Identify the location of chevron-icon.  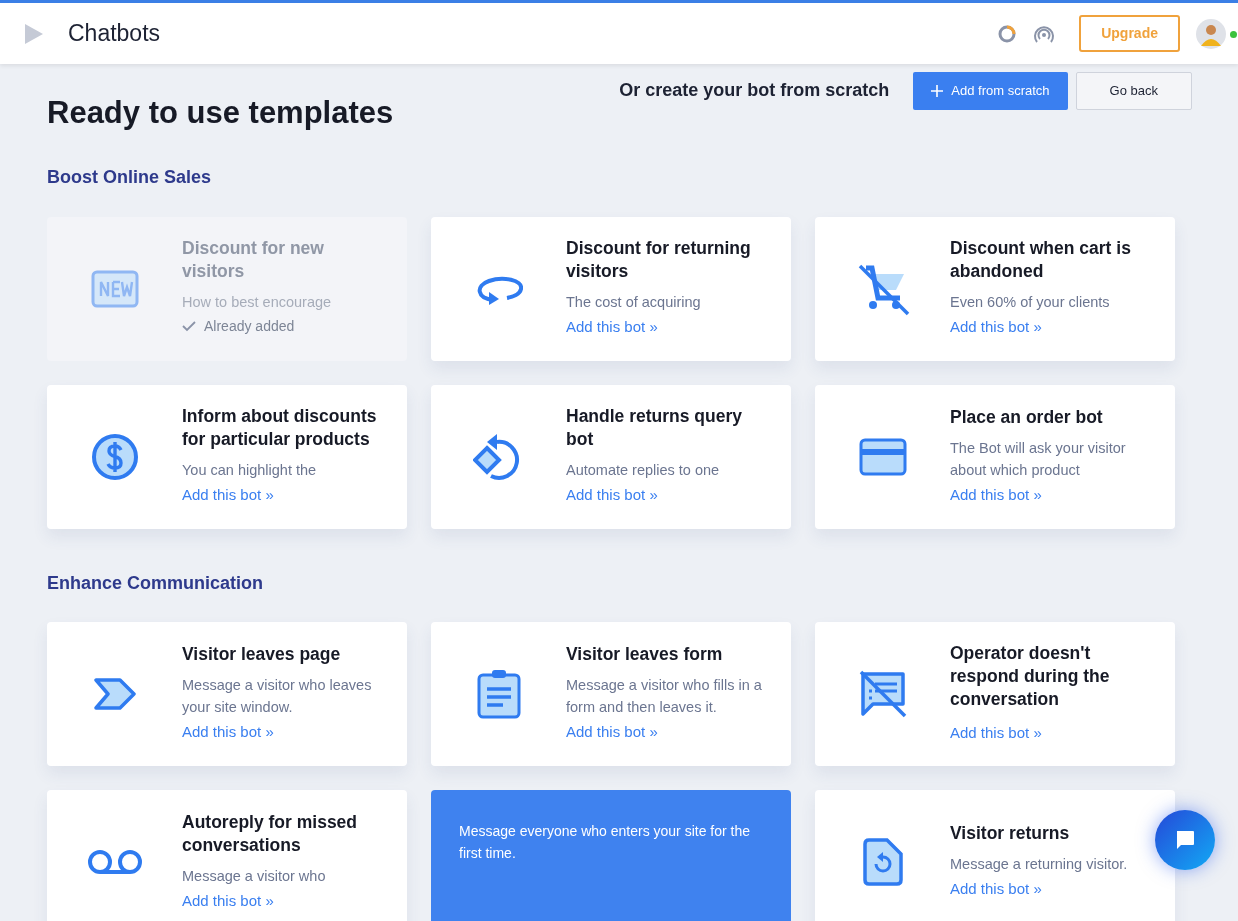
(114, 694).